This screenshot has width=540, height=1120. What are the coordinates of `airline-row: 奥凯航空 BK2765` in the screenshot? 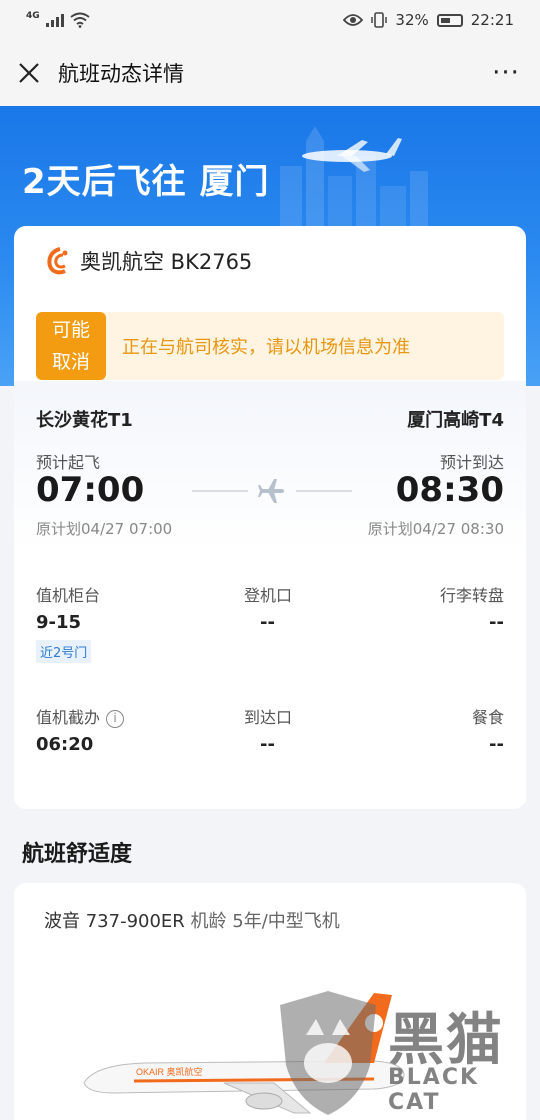 It's located at (149, 261).